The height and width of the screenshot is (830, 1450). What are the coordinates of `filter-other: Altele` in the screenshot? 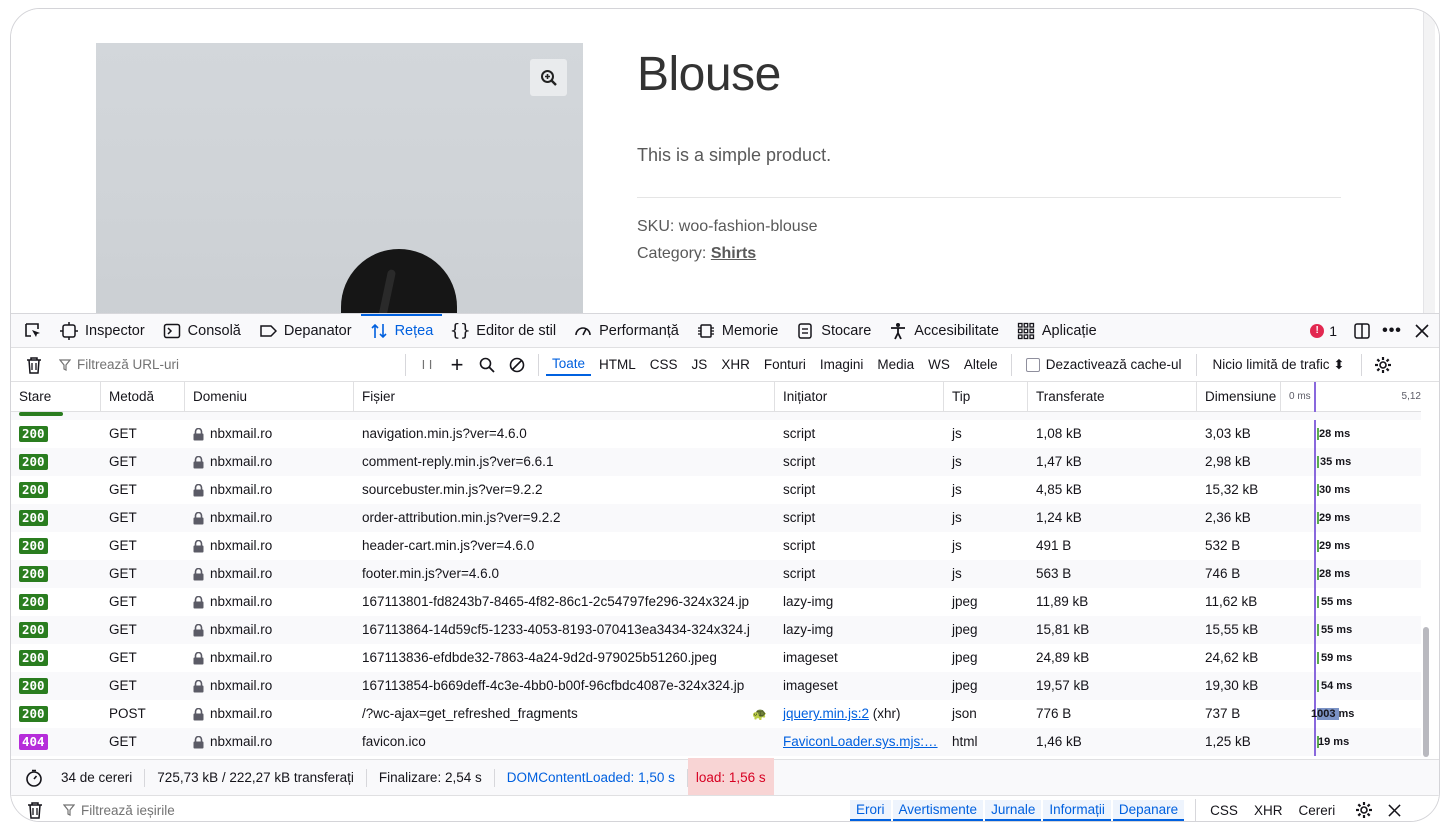 It's located at (981, 364).